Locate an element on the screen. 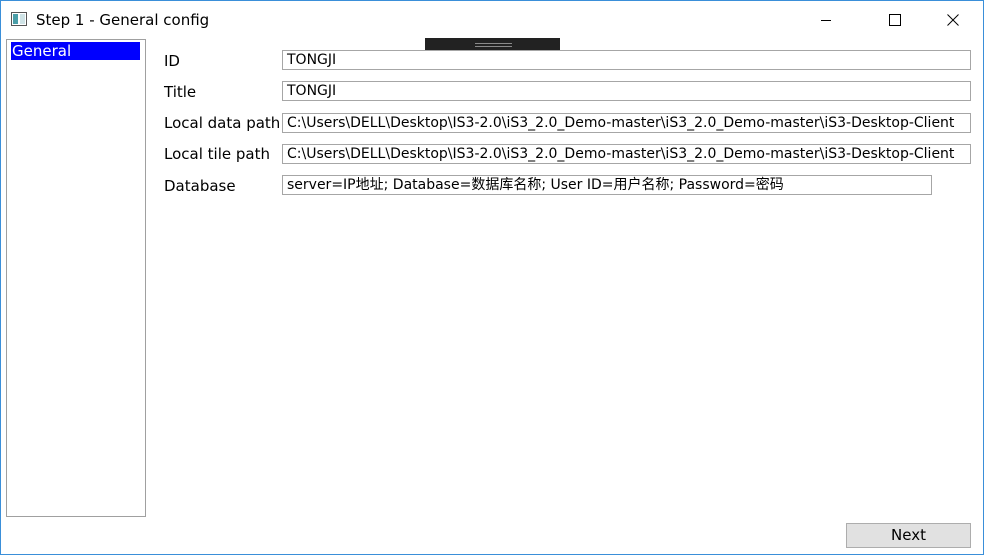 This screenshot has width=984, height=555. local-tile-path-label: Local tile path is located at coordinates (217, 154).